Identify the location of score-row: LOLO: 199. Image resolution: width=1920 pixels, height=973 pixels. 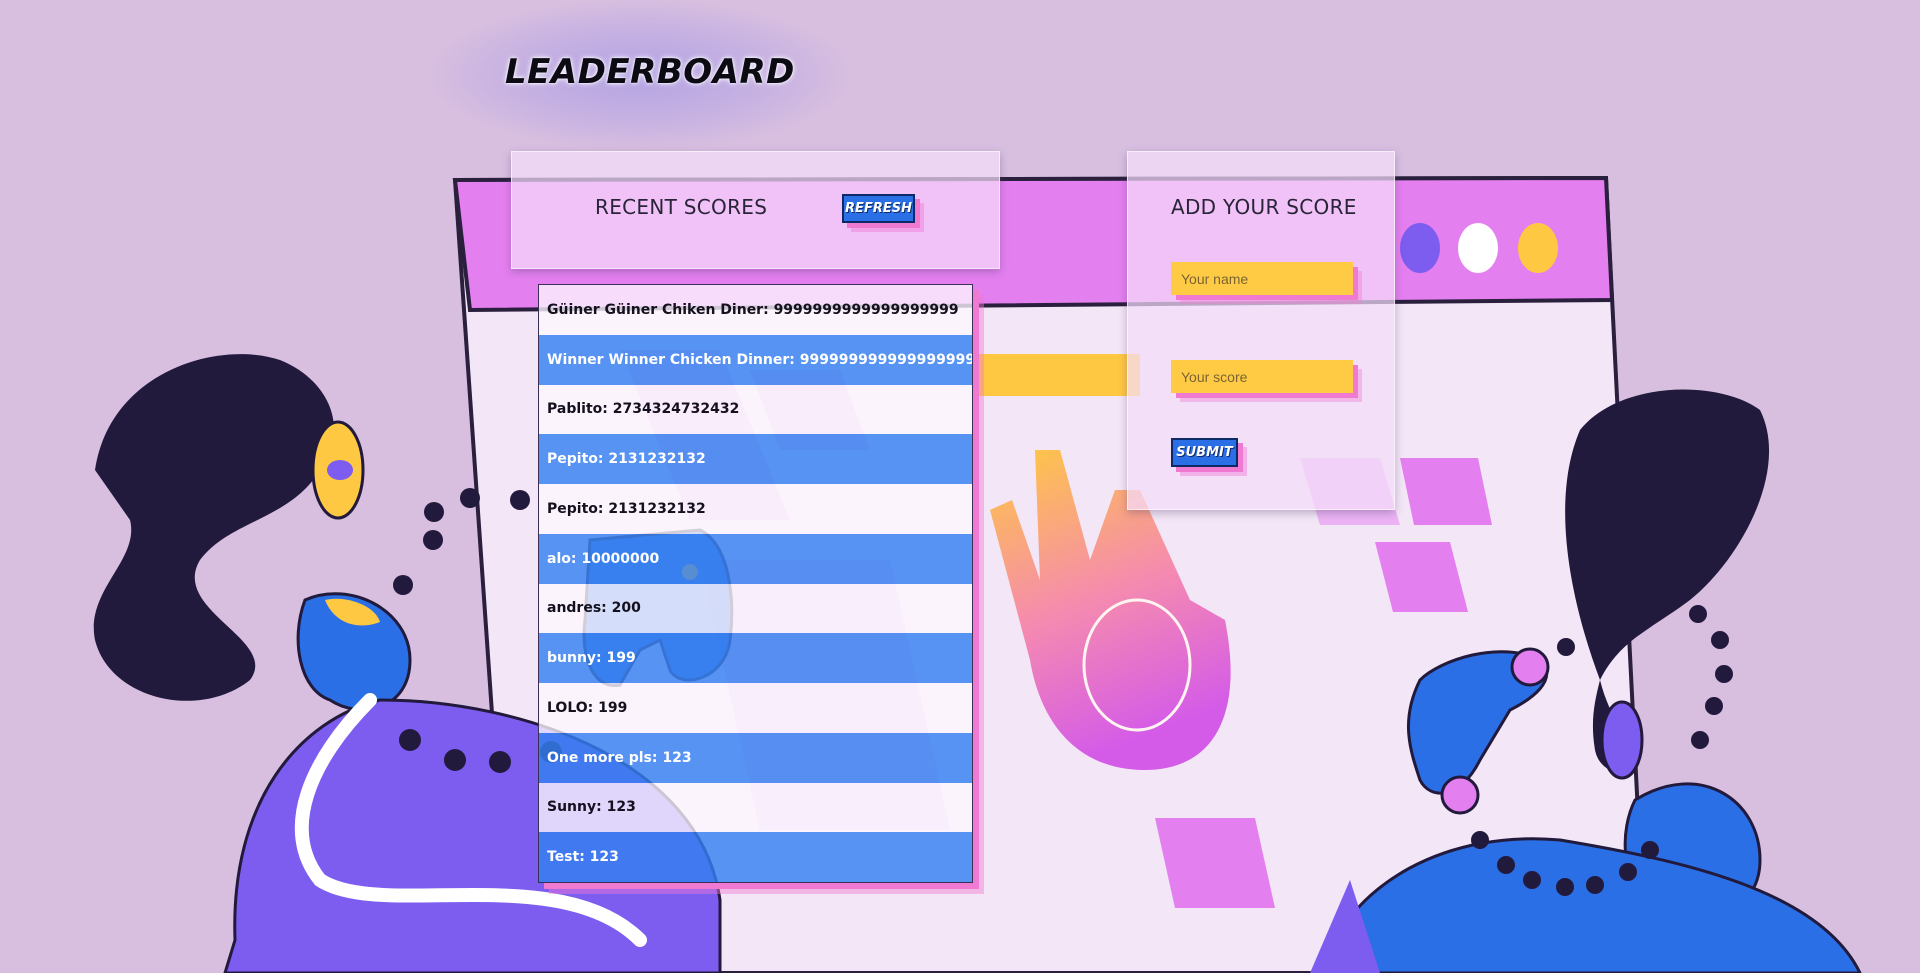
(755, 708).